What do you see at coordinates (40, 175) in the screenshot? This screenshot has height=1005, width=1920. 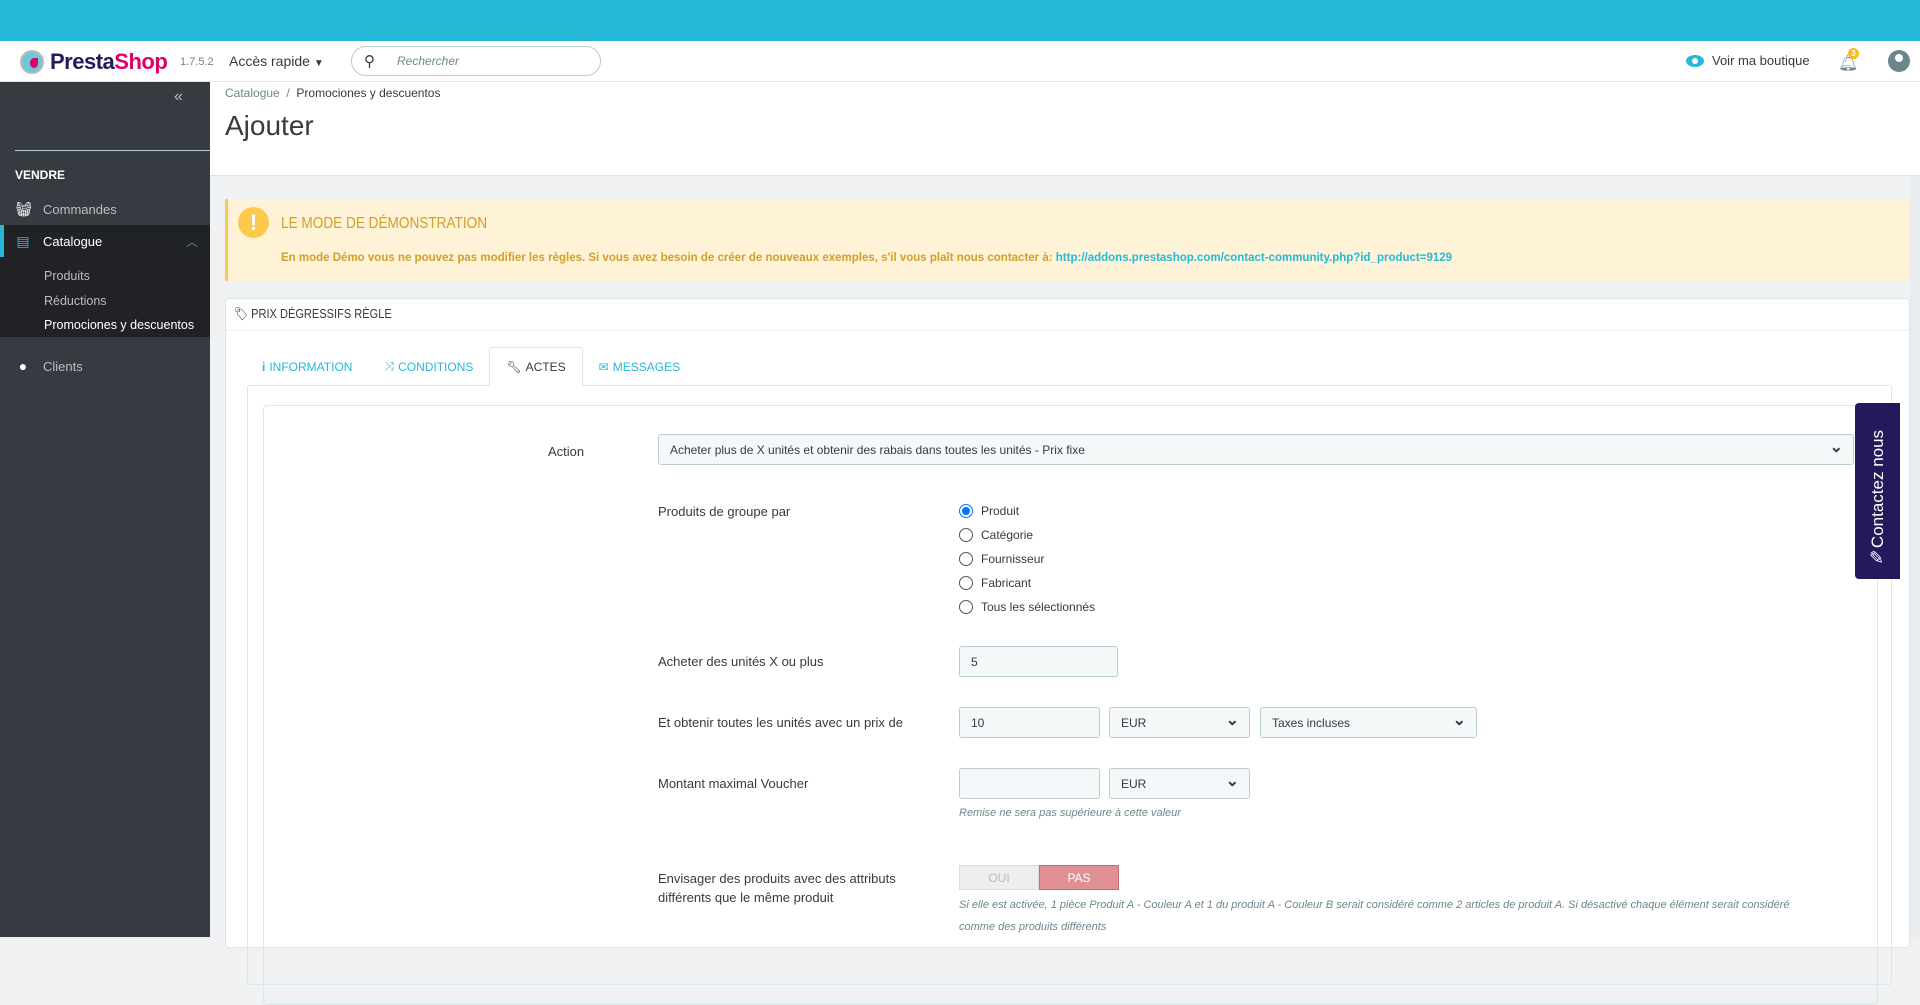 I see `sidebar-section-title: VENDRE` at bounding box center [40, 175].